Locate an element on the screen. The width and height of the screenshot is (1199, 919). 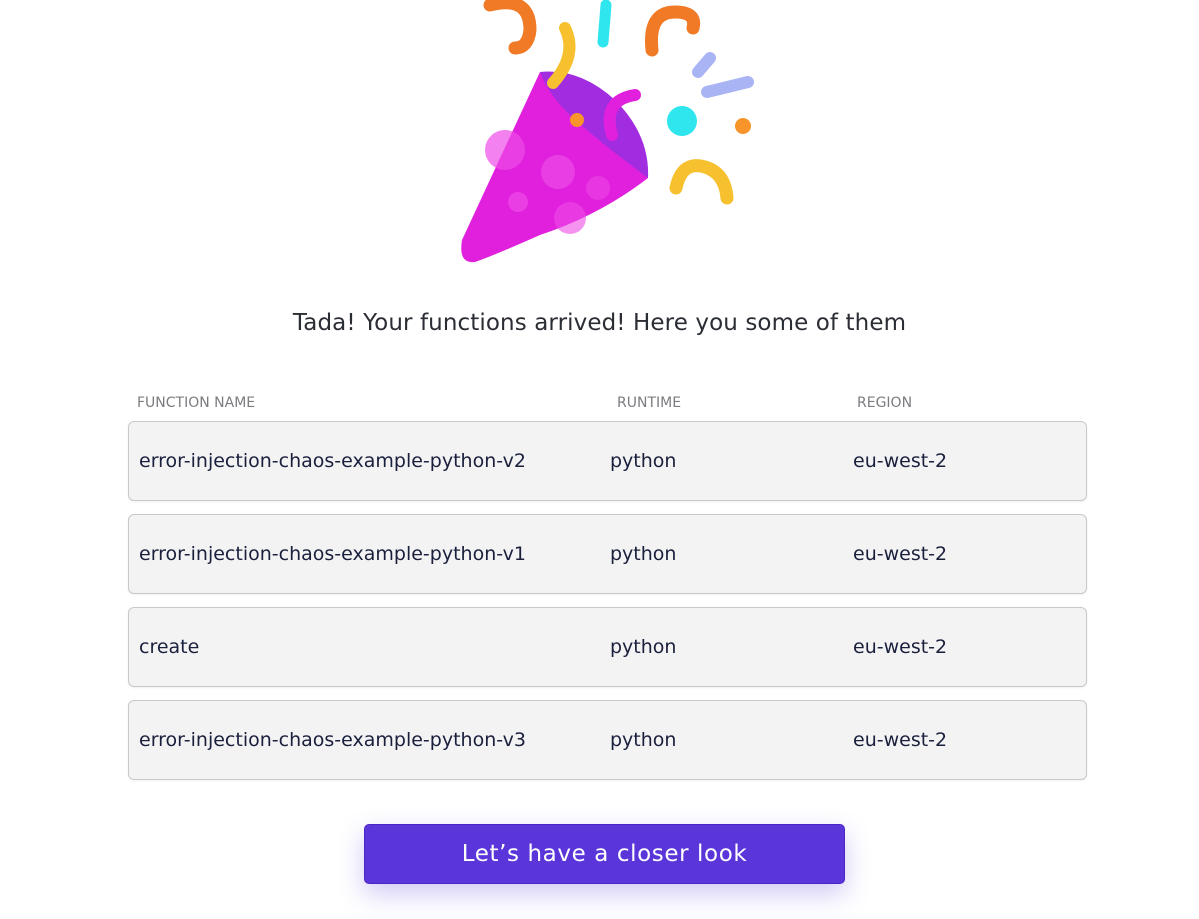
column-header-function-name: FUNCTION NAME is located at coordinates (196, 403).